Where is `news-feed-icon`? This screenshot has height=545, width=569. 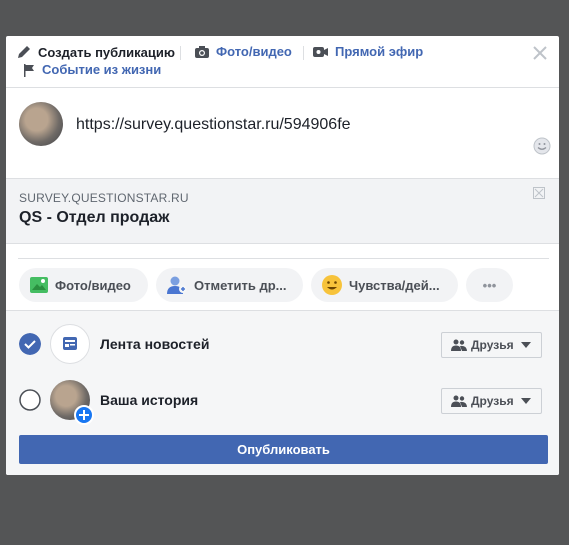 news-feed-icon is located at coordinates (70, 344).